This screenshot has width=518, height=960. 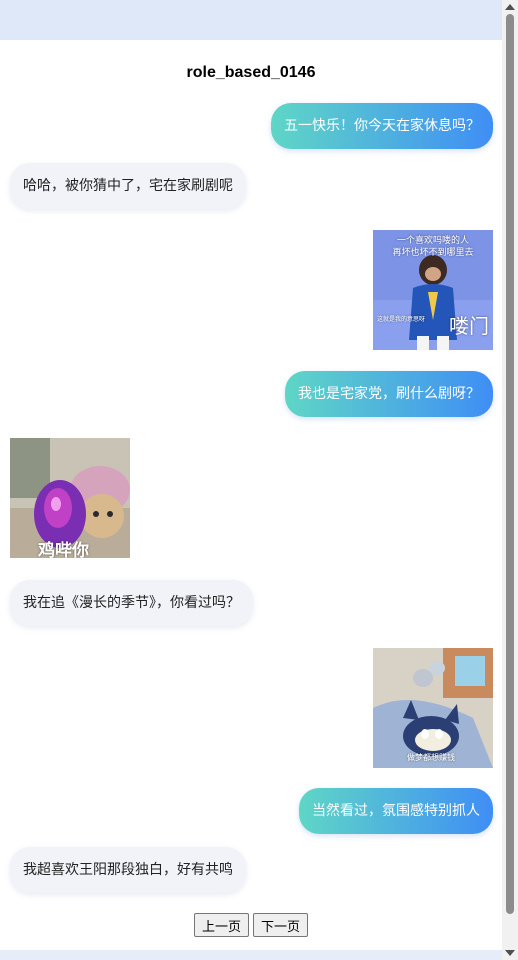 I want to click on message-bubble-sent: 我也是宅家党，刷什么剧呀？, so click(x=389, y=394).